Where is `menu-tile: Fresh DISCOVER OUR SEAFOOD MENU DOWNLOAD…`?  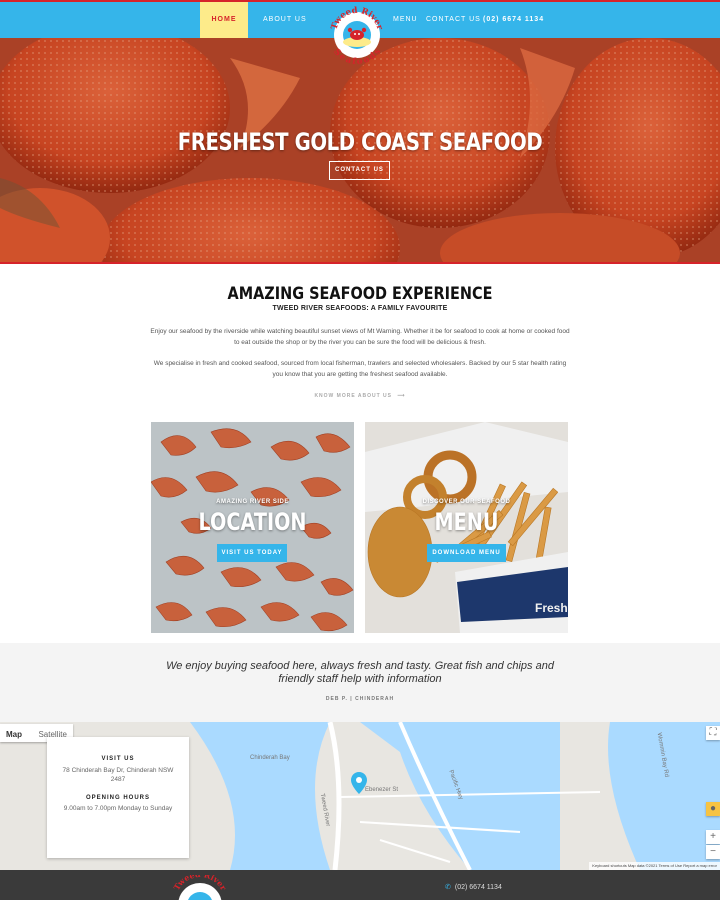
menu-tile: Fresh DISCOVER OUR SEAFOOD MENU DOWNLOAD… is located at coordinates (466, 527).